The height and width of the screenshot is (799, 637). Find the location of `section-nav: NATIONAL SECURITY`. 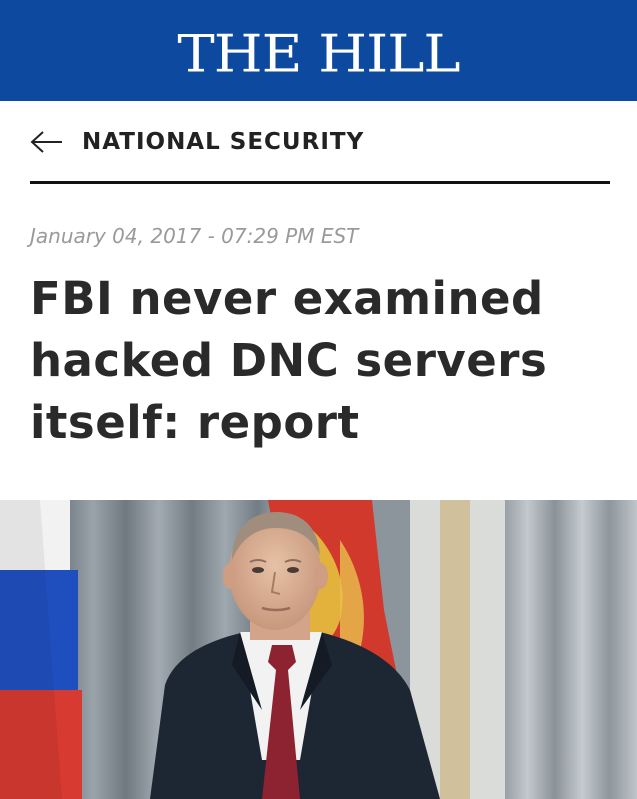

section-nav: NATIONAL SECURITY is located at coordinates (320, 142).